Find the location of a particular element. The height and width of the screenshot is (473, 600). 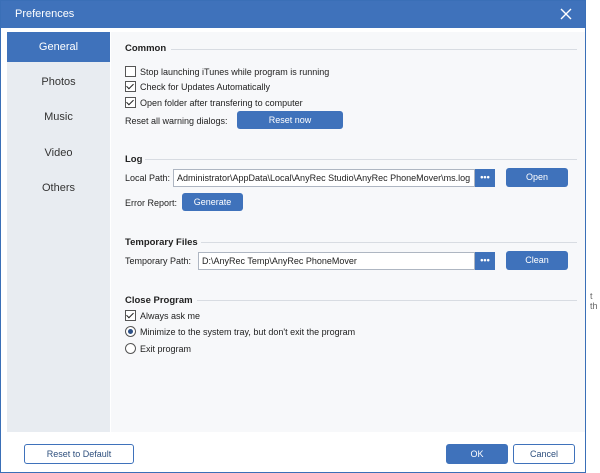

window-title: Preferences is located at coordinates (45, 14).